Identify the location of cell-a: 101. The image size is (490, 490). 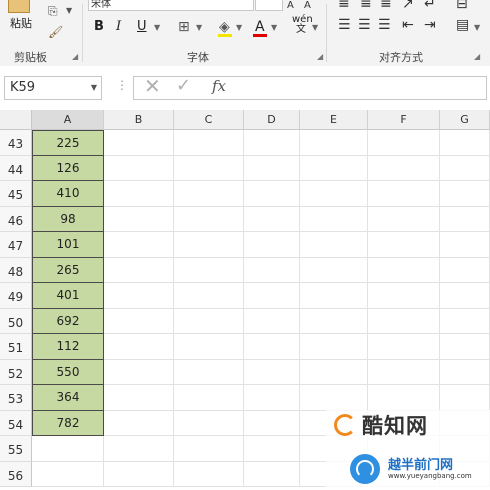
(68, 245).